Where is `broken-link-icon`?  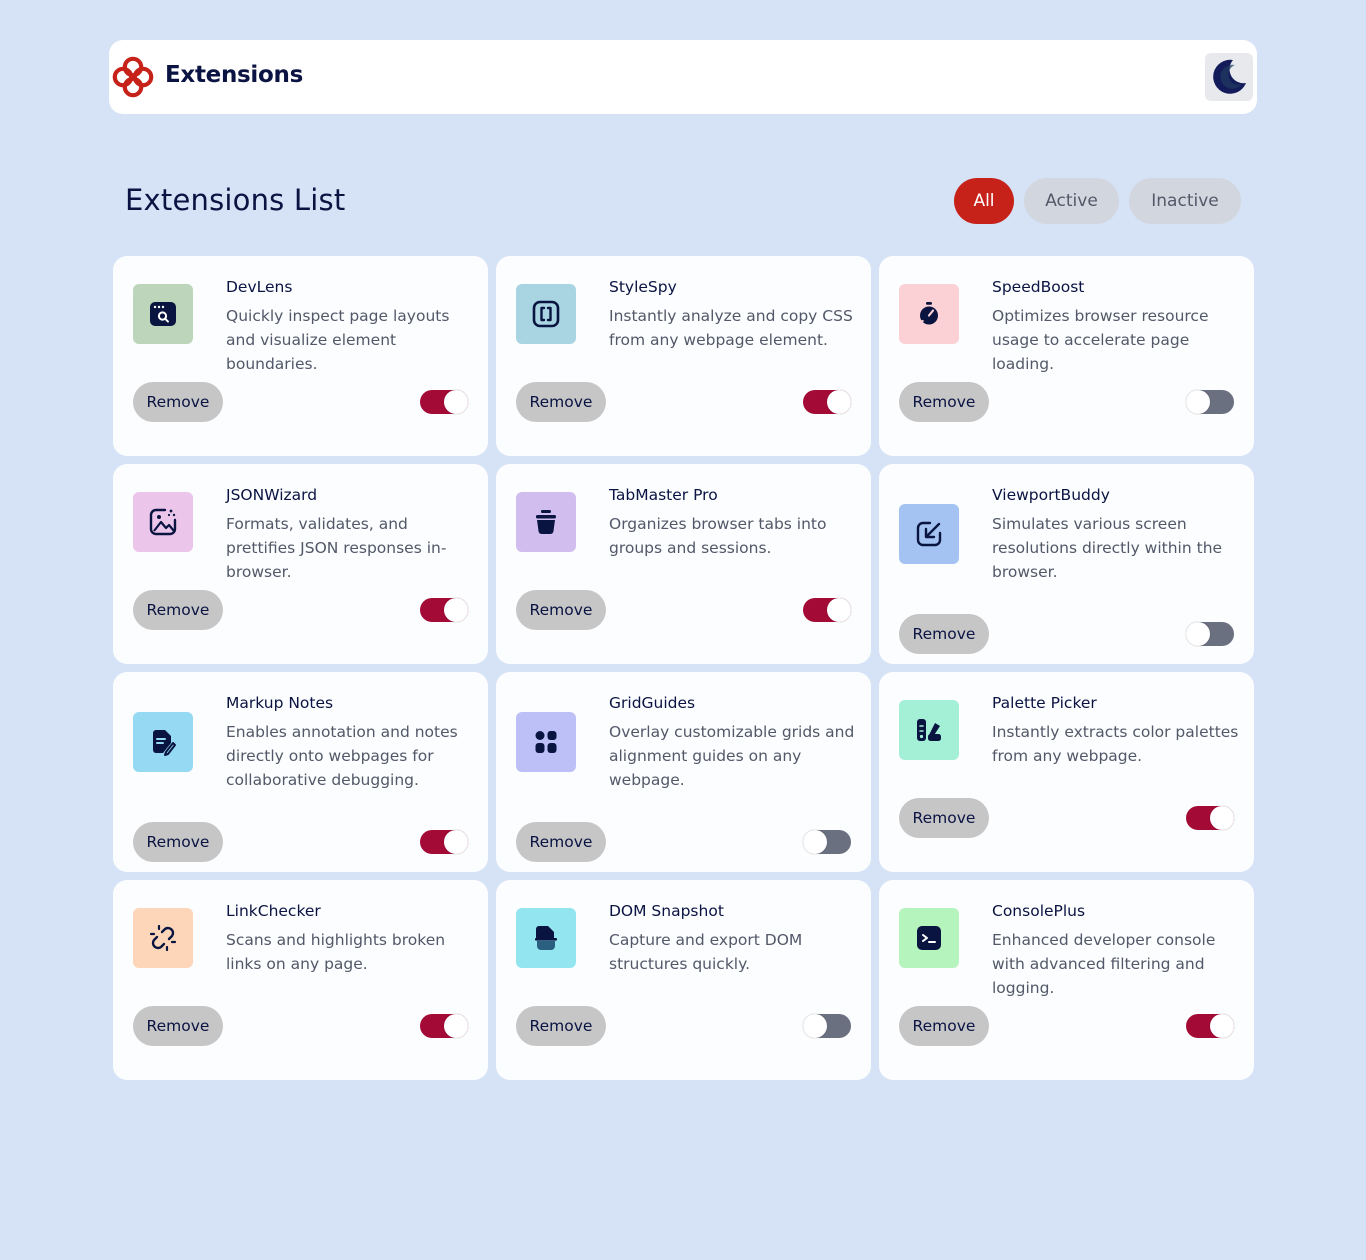
broken-link-icon is located at coordinates (163, 938).